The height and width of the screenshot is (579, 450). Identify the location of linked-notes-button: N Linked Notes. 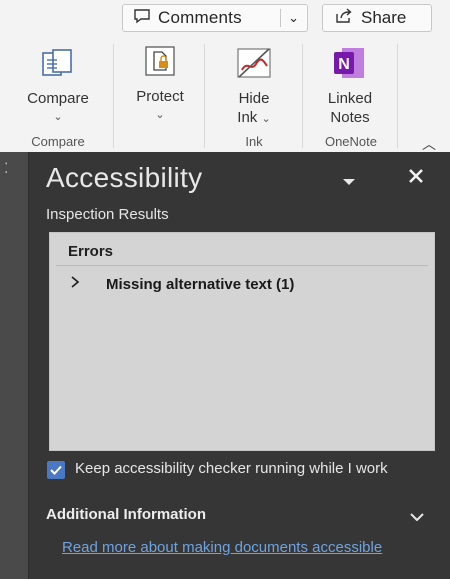
(350, 86).